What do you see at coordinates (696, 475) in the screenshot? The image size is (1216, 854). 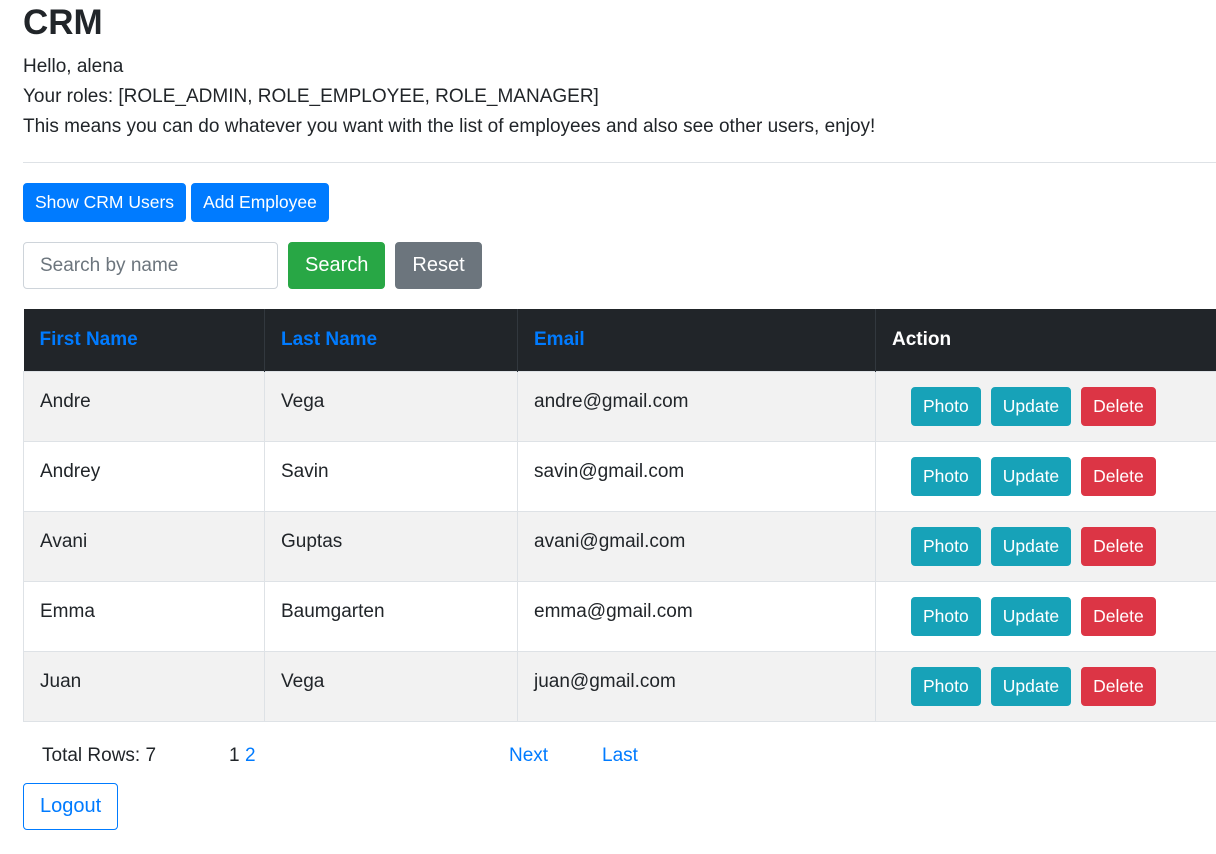 I see `email-cell: savin@gmail.com` at bounding box center [696, 475].